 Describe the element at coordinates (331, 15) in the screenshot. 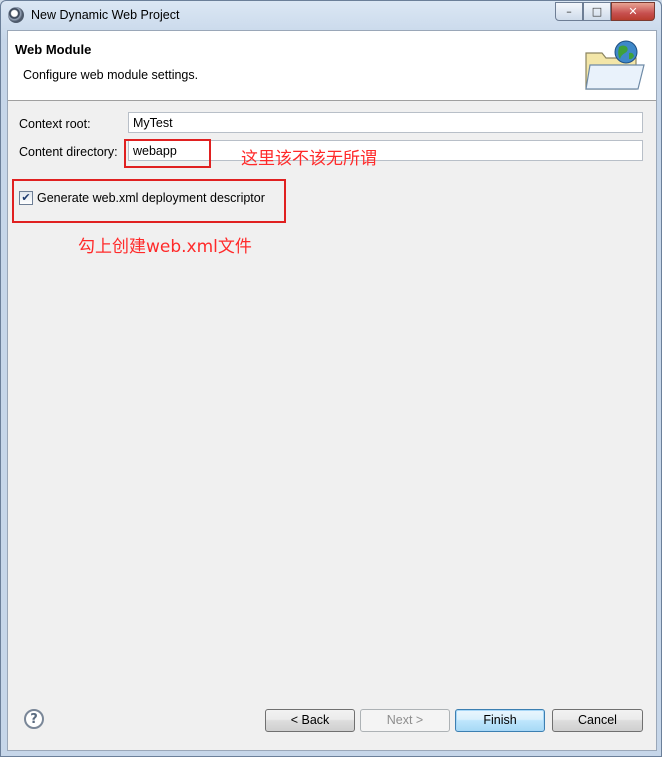

I see `title-bar: New Dynamic Web Project – □ ✕` at that location.